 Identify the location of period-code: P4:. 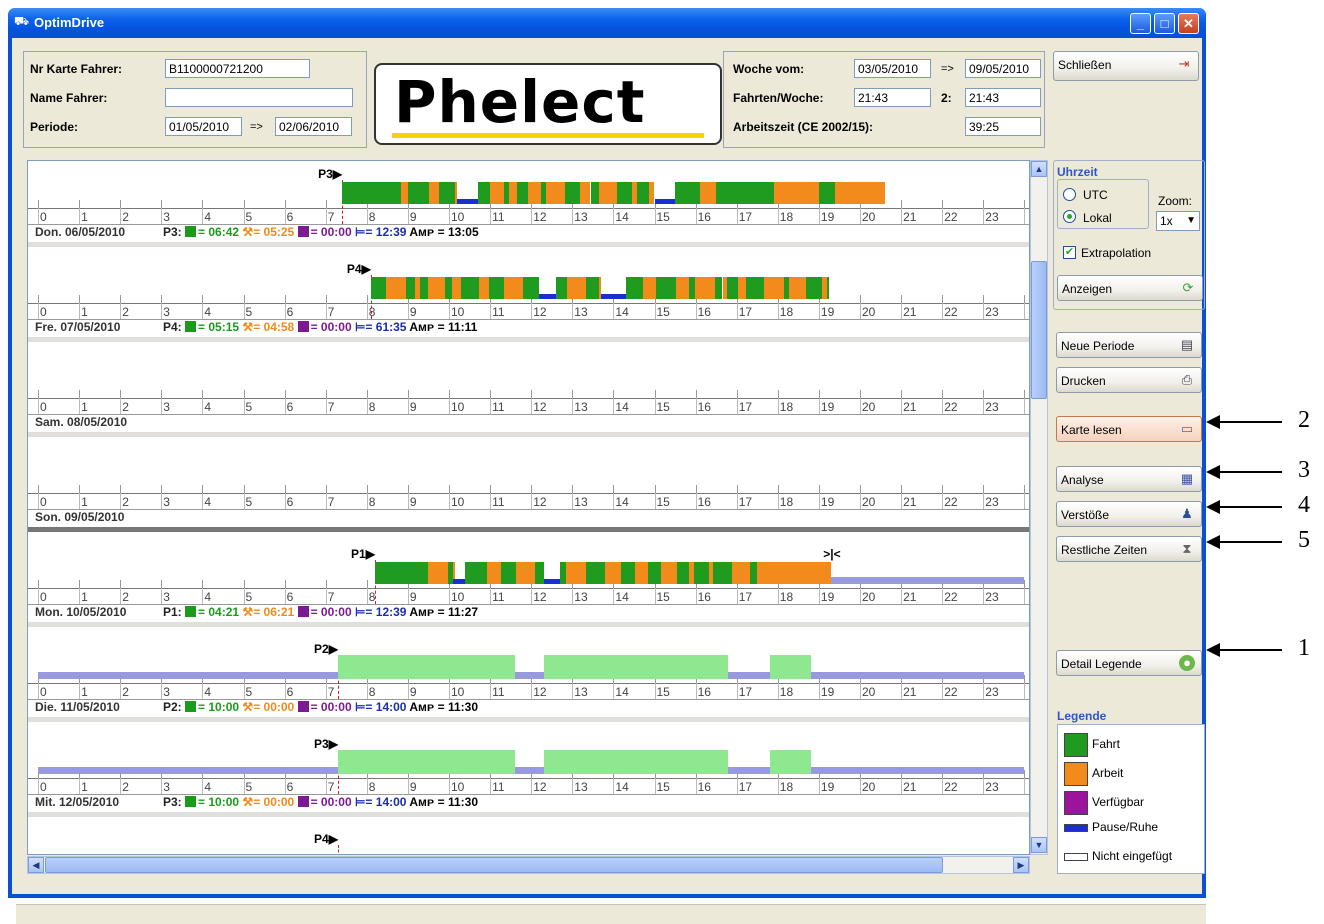
(172, 327).